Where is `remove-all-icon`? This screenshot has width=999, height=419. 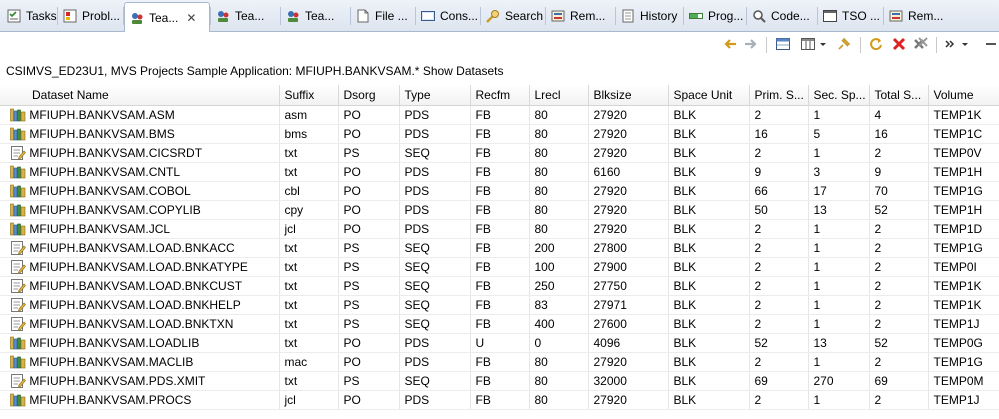
remove-all-icon is located at coordinates (921, 44).